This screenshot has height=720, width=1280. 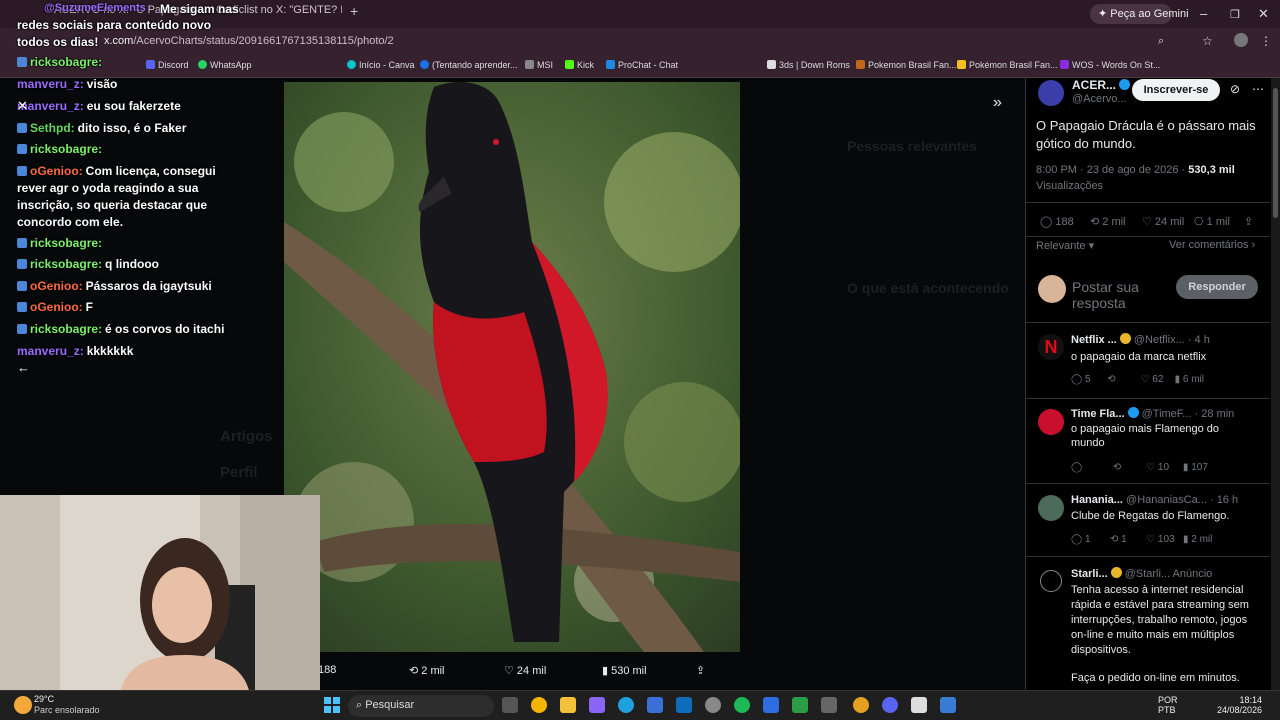 I want to click on panel-scrollbar, so click(x=1275, y=384).